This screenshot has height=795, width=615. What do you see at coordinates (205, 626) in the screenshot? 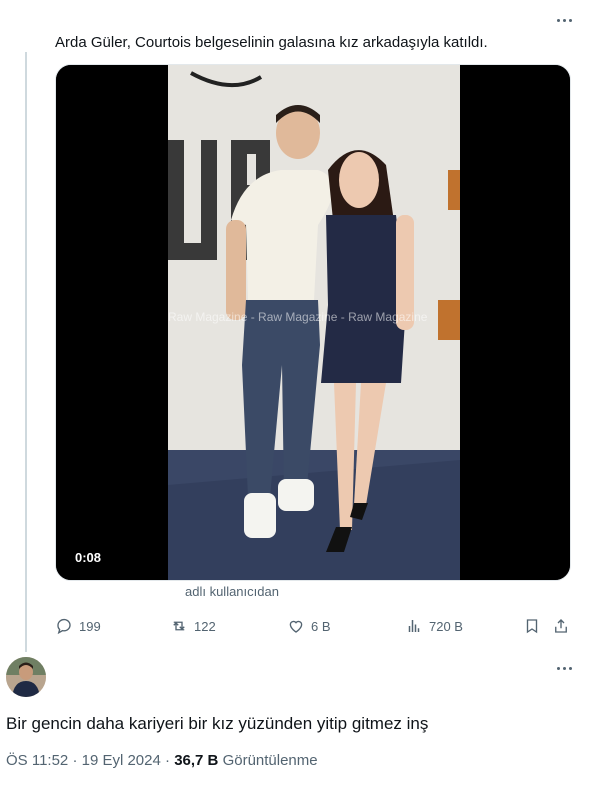
I see `retweet-count: 122` at bounding box center [205, 626].